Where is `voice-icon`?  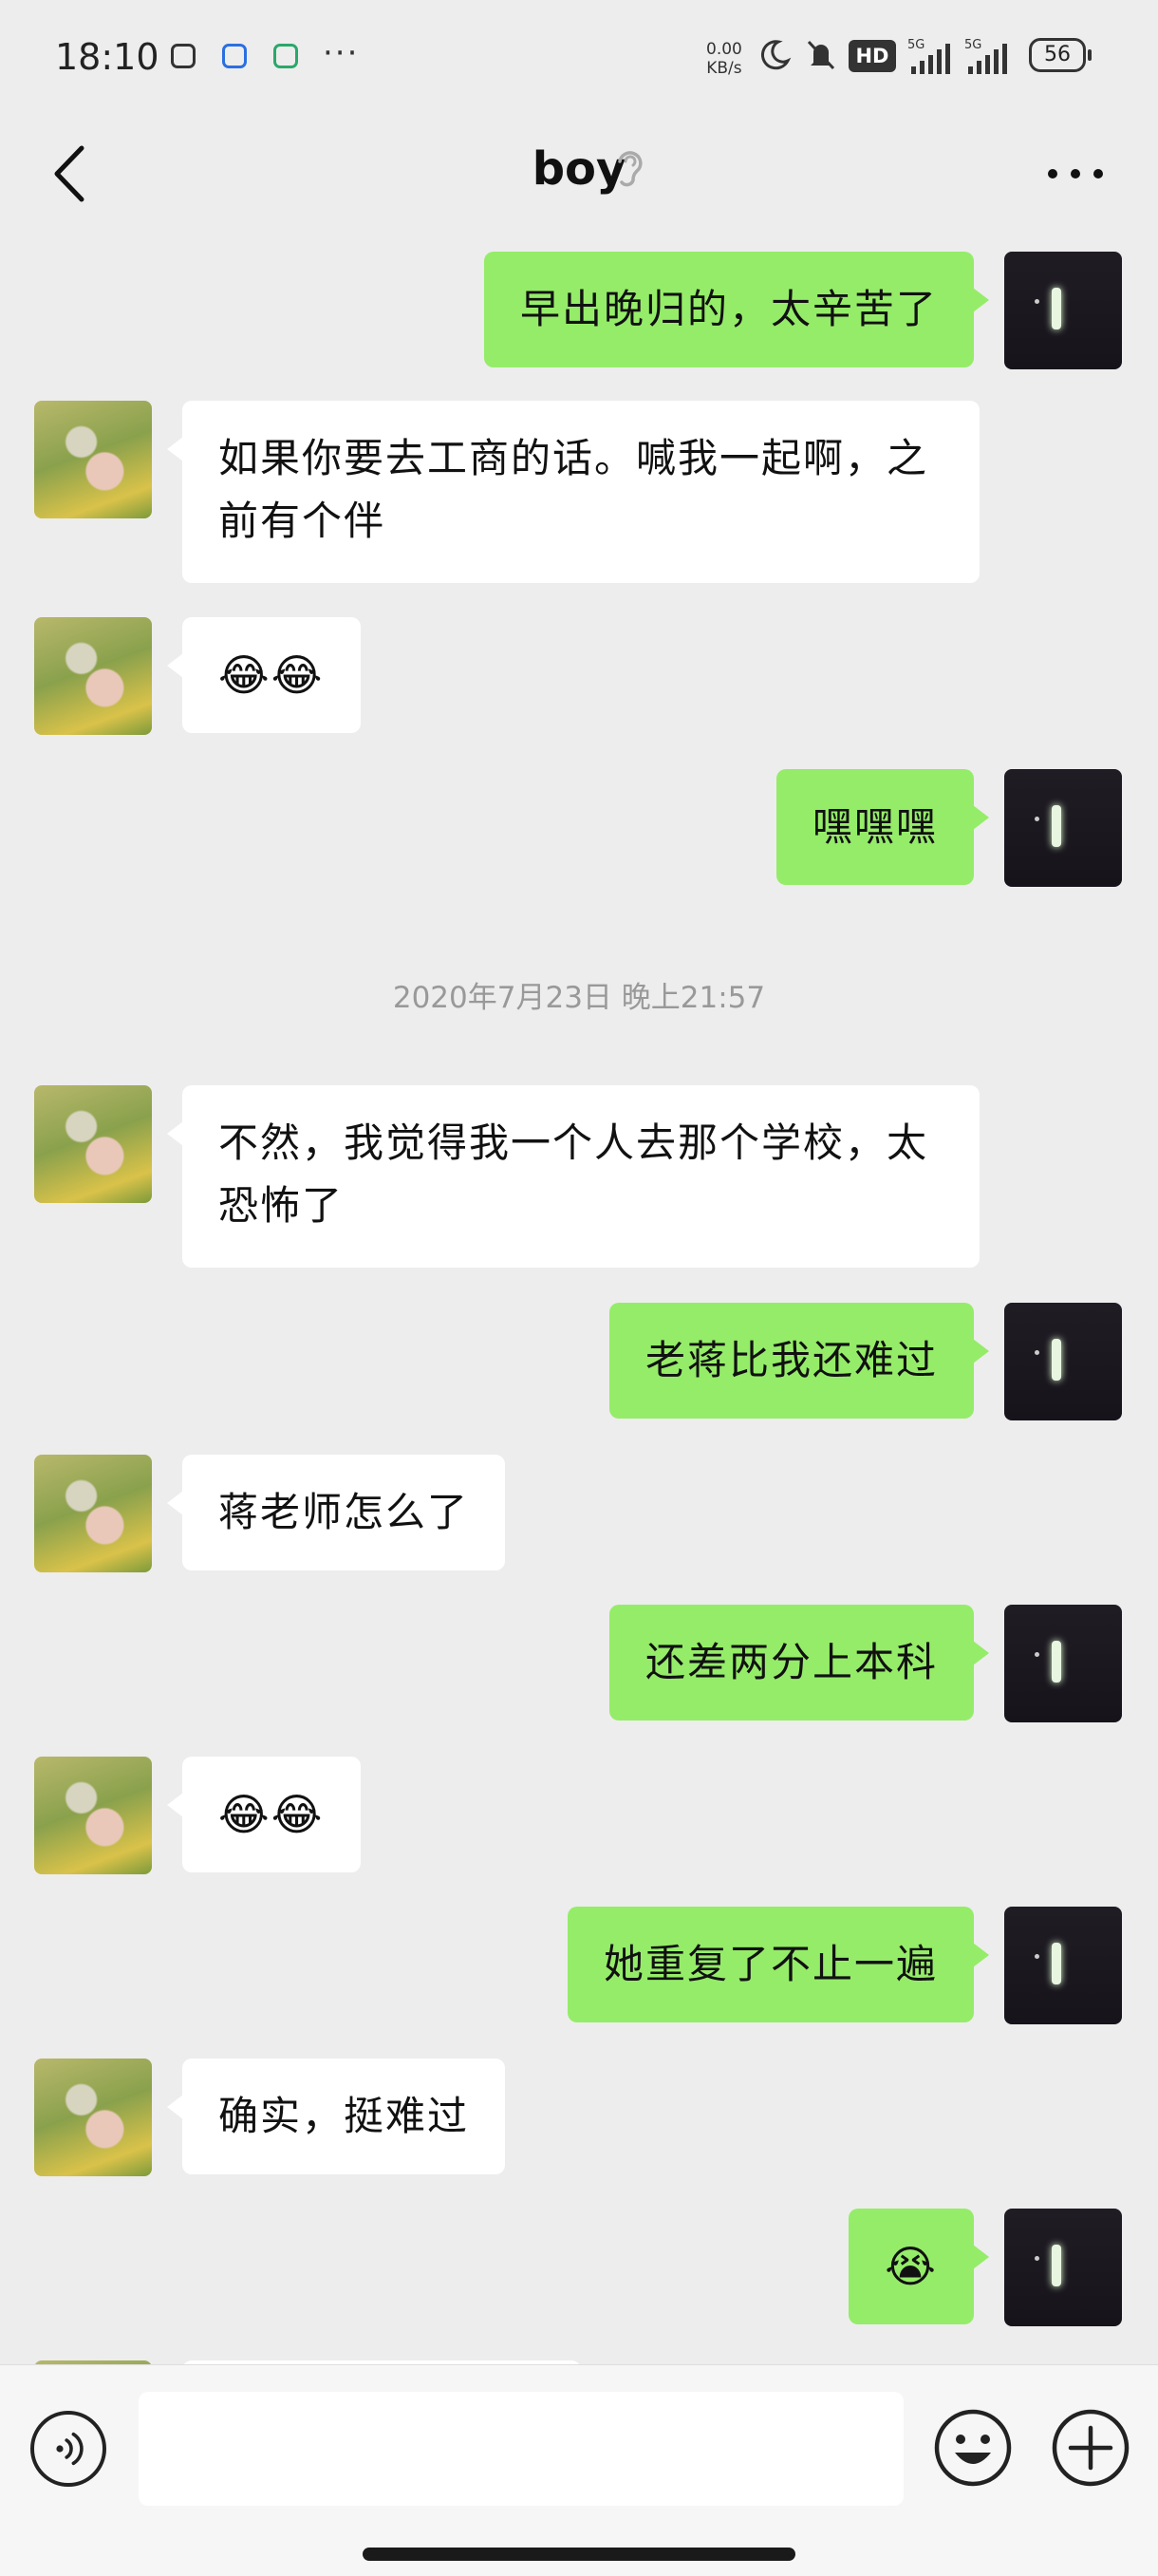 voice-icon is located at coordinates (68, 2449).